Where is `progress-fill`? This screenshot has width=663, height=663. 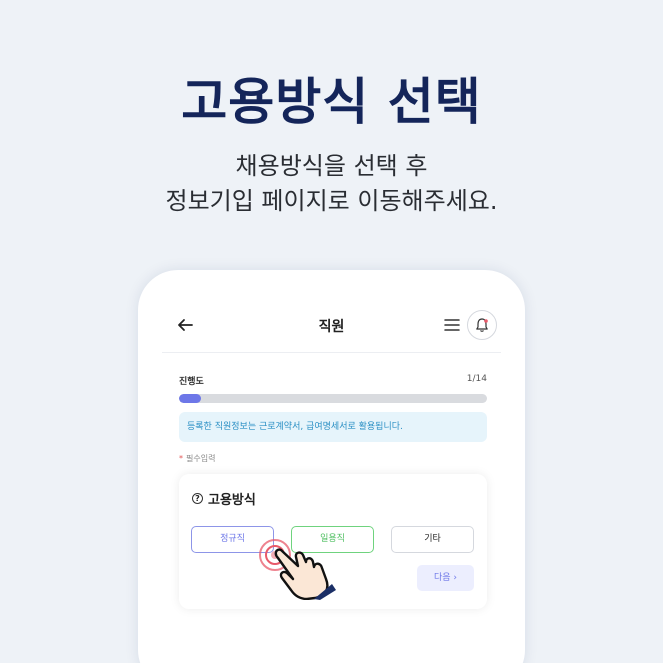 progress-fill is located at coordinates (190, 398).